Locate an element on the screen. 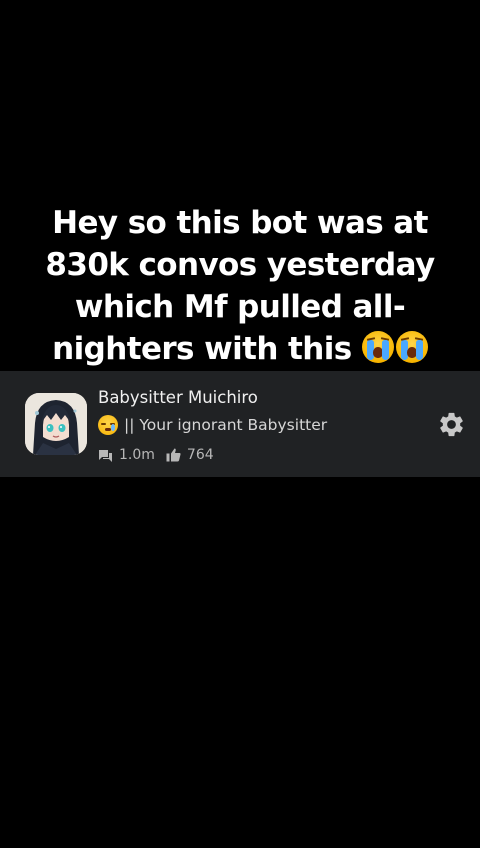 This screenshot has width=480, height=848. bot-name: Babysitter Muichiro is located at coordinates (178, 397).